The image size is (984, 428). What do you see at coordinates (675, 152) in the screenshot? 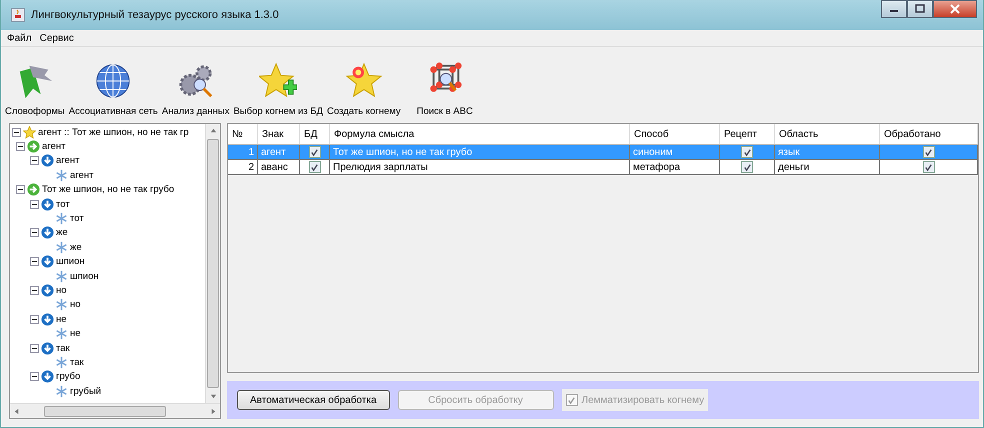
I see `table-cell: синоним` at bounding box center [675, 152].